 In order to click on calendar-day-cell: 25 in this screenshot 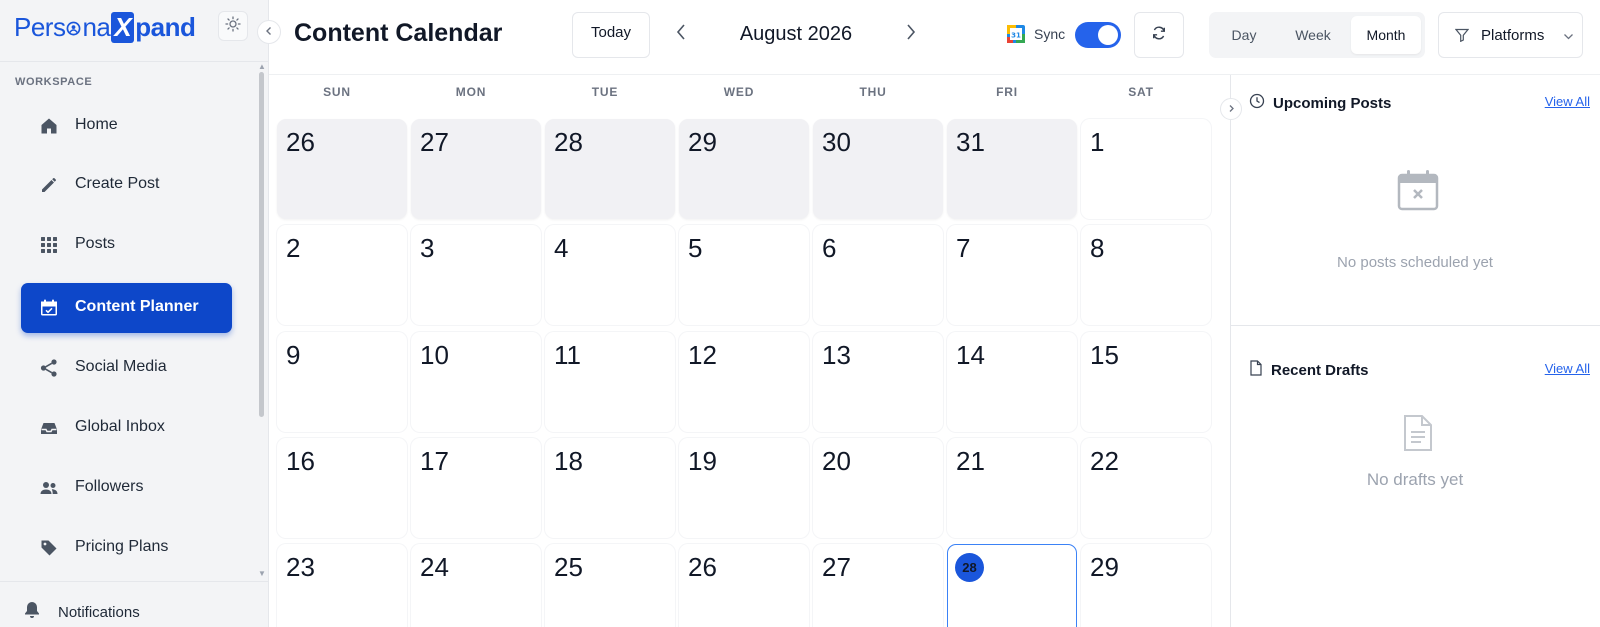, I will do `click(610, 585)`.